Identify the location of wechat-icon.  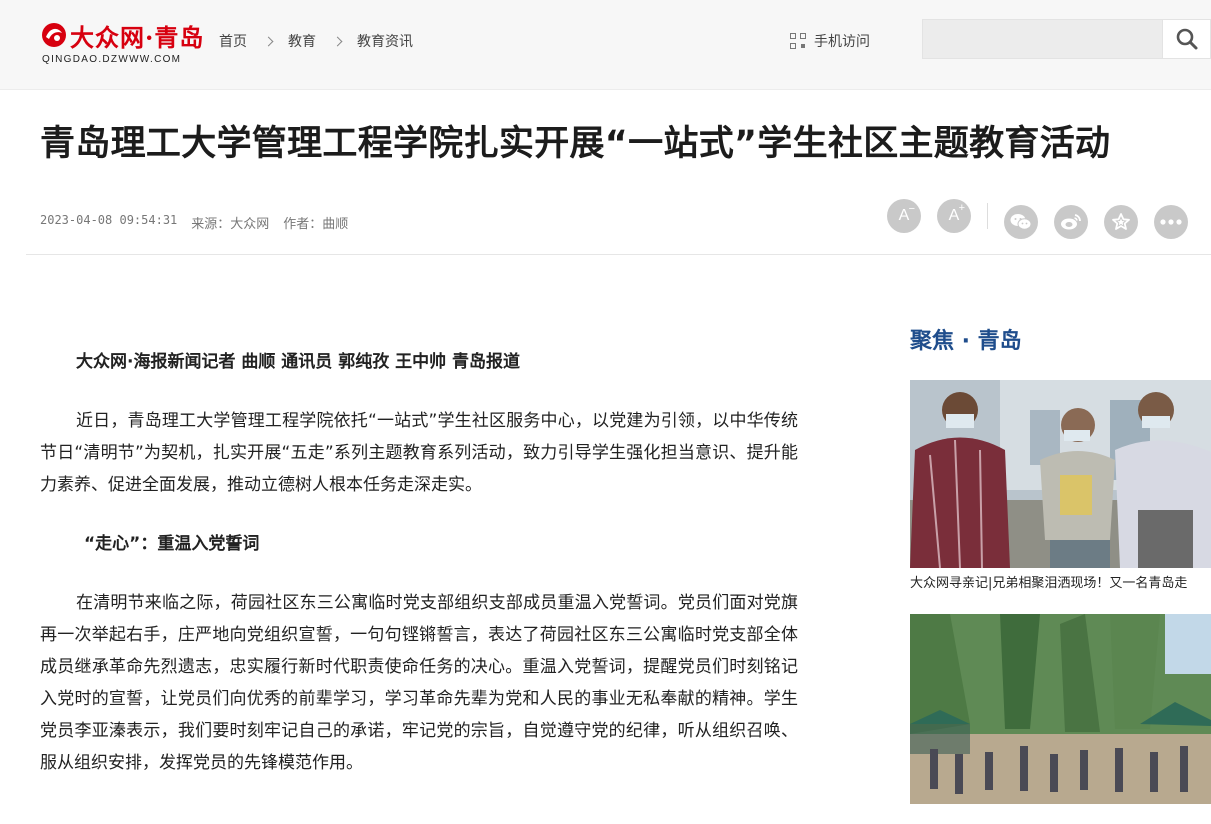
(1021, 222).